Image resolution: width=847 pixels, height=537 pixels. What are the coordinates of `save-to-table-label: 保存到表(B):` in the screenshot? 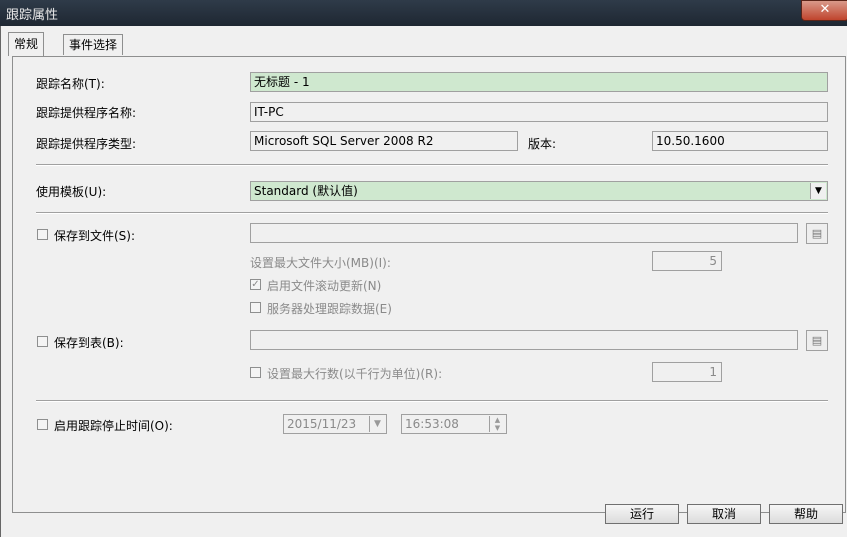 It's located at (89, 343).